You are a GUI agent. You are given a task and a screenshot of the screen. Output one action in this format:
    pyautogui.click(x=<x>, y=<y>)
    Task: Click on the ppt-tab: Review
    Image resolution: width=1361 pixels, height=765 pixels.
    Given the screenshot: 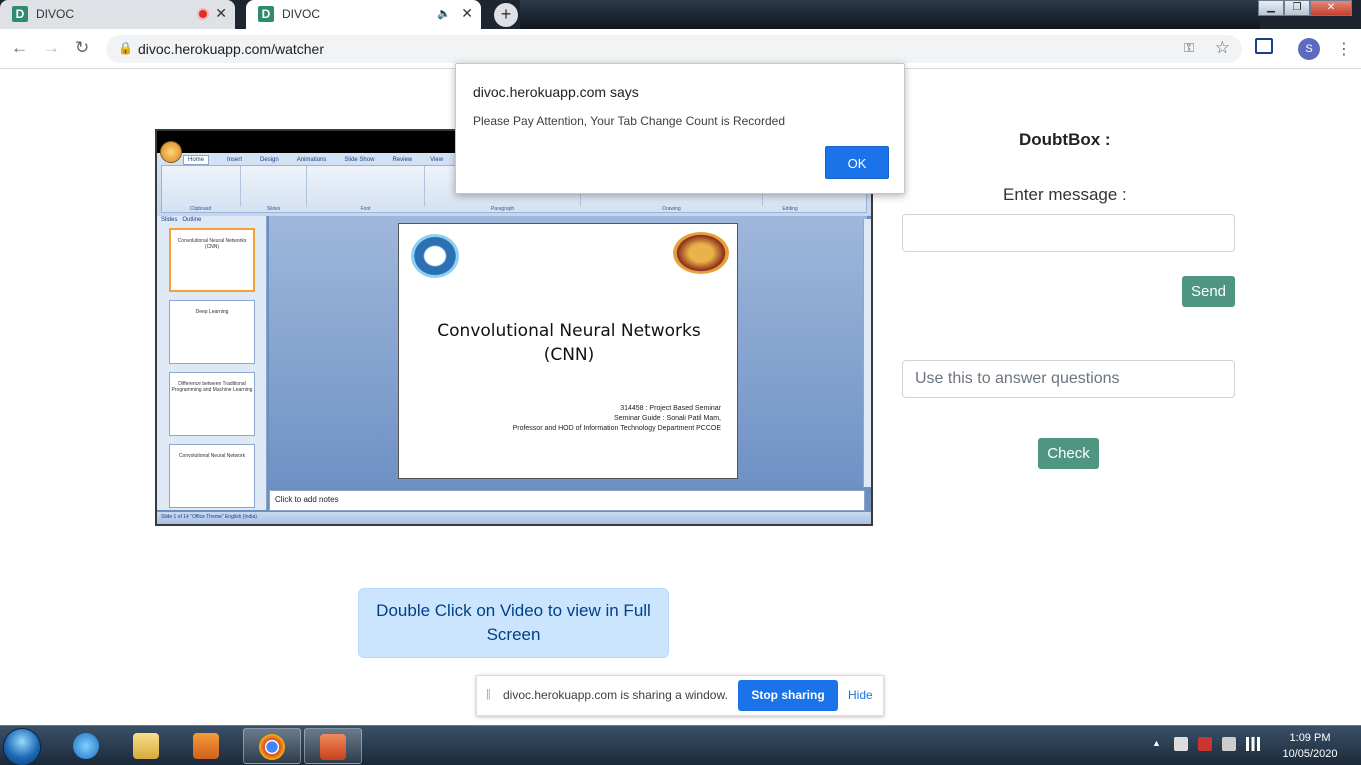 What is the action you would take?
    pyautogui.click(x=402, y=160)
    